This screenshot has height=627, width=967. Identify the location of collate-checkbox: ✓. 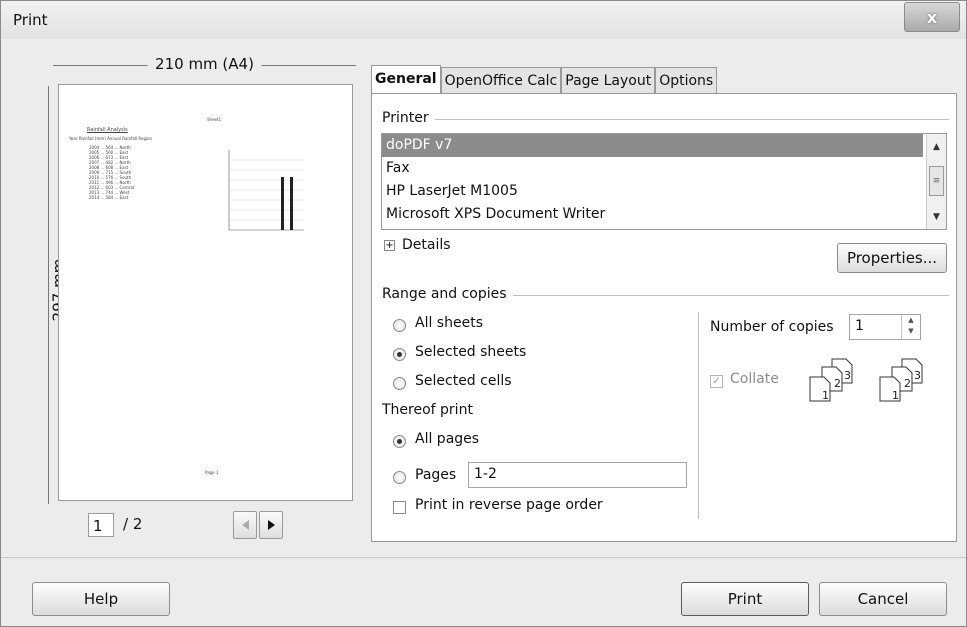
(716, 381).